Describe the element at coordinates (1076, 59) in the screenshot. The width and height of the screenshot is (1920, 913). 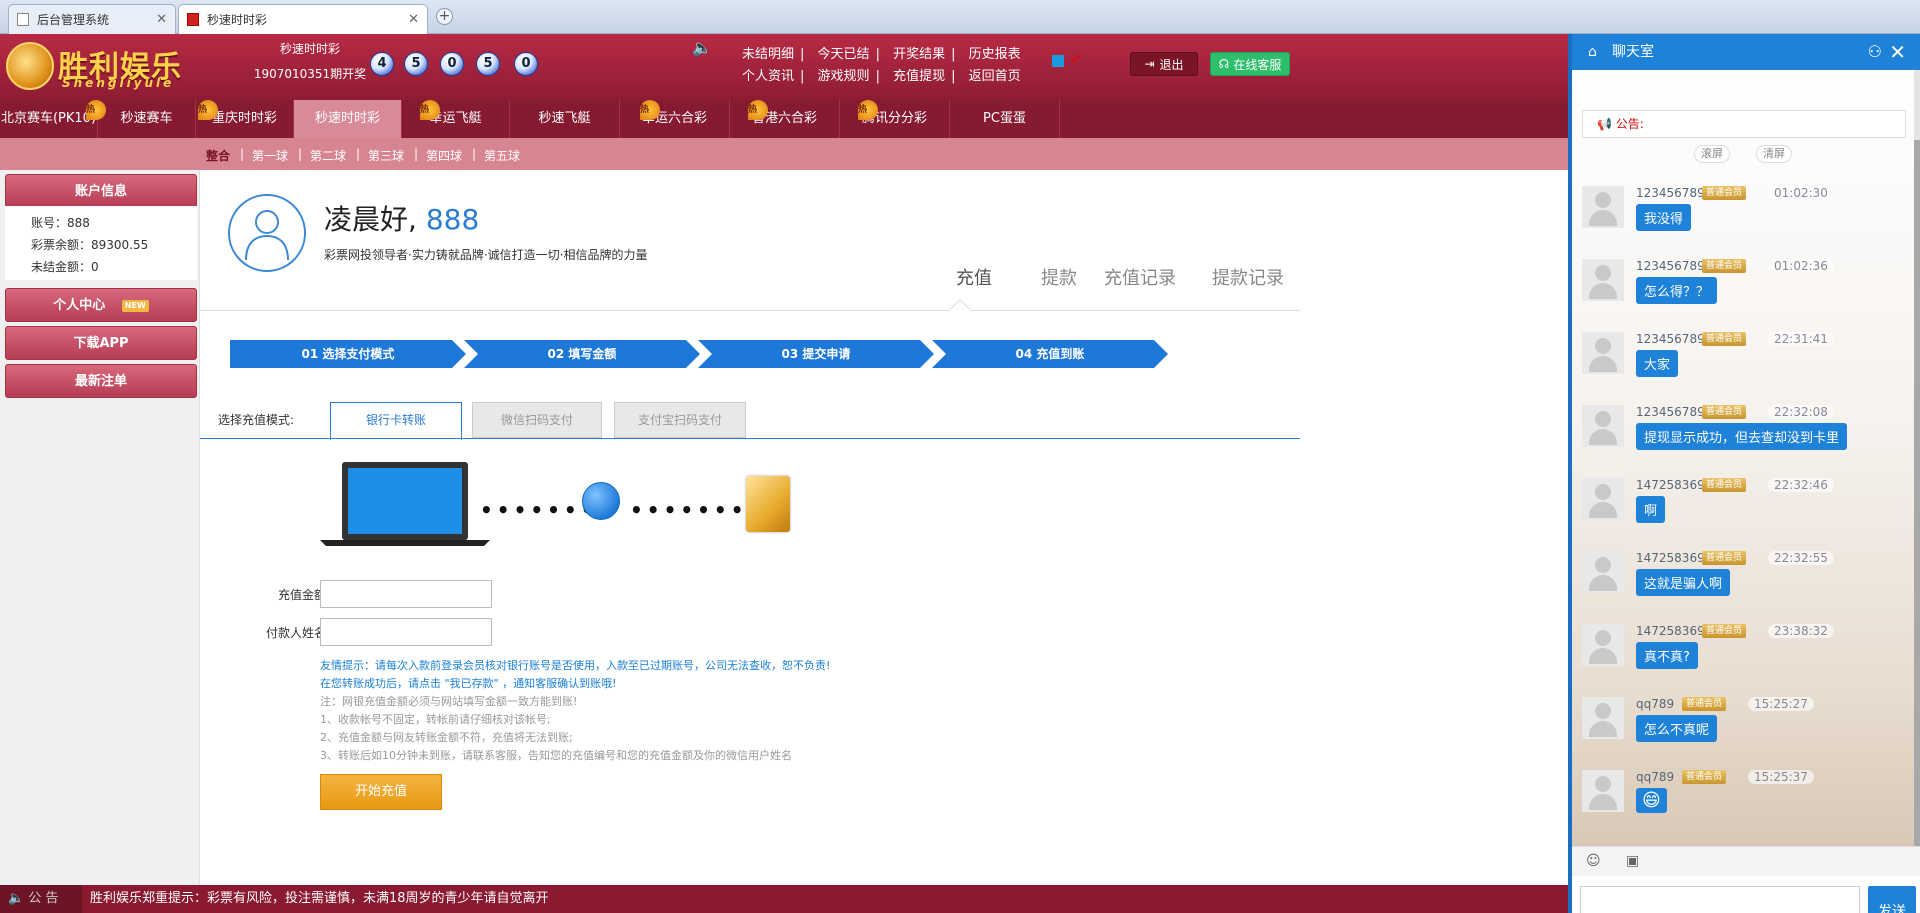
I see `check-icon: ✔` at that location.